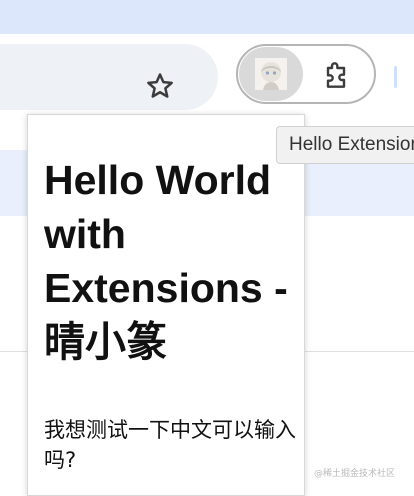 Image resolution: width=414 pixels, height=496 pixels. What do you see at coordinates (170, 445) in the screenshot?
I see `popup-body-text: 我想测试一下中文可以输入吗?` at bounding box center [170, 445].